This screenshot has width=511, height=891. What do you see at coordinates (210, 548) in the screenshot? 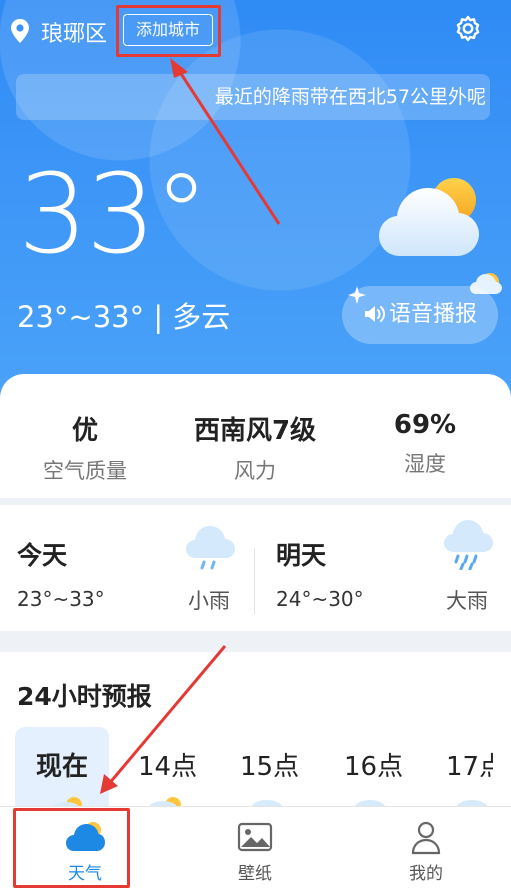
I see `light-rain-icon` at bounding box center [210, 548].